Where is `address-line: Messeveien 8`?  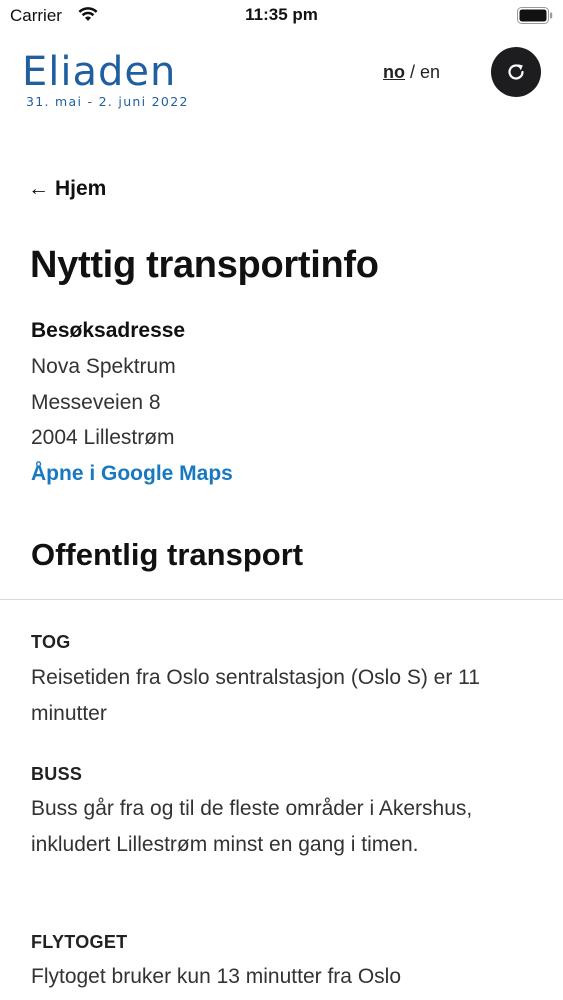
address-line: Messeveien 8 is located at coordinates (96, 402).